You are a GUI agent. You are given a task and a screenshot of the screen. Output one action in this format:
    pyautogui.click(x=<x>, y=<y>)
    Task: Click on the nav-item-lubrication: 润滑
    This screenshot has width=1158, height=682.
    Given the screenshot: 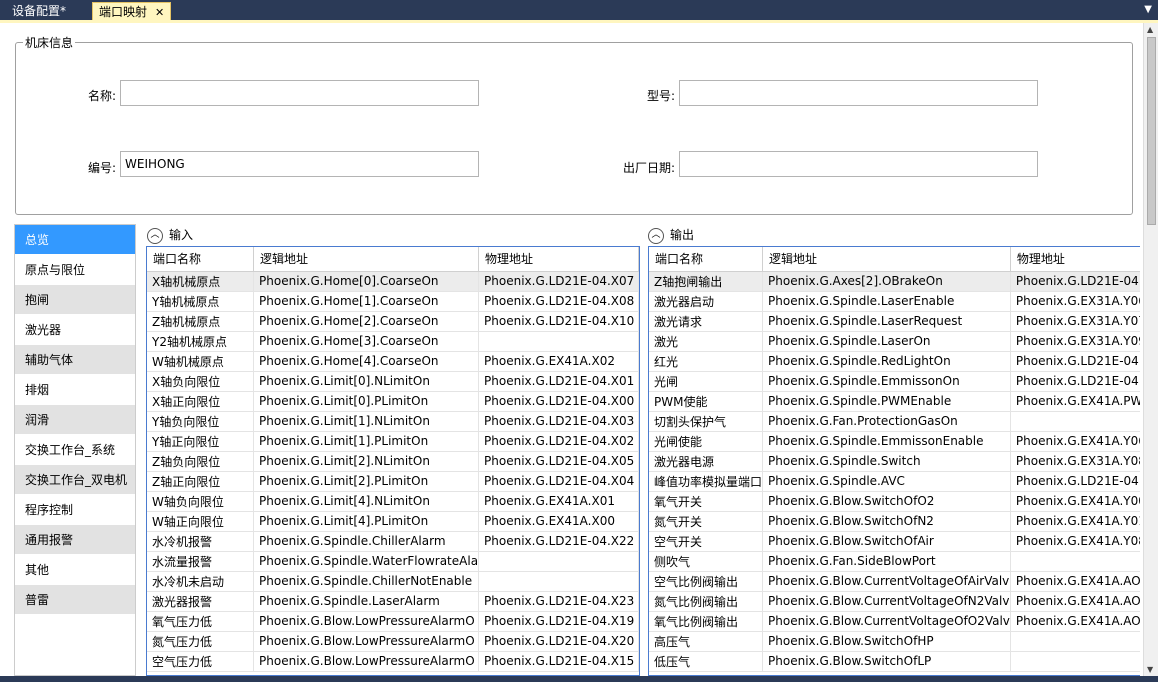 What is the action you would take?
    pyautogui.click(x=75, y=420)
    